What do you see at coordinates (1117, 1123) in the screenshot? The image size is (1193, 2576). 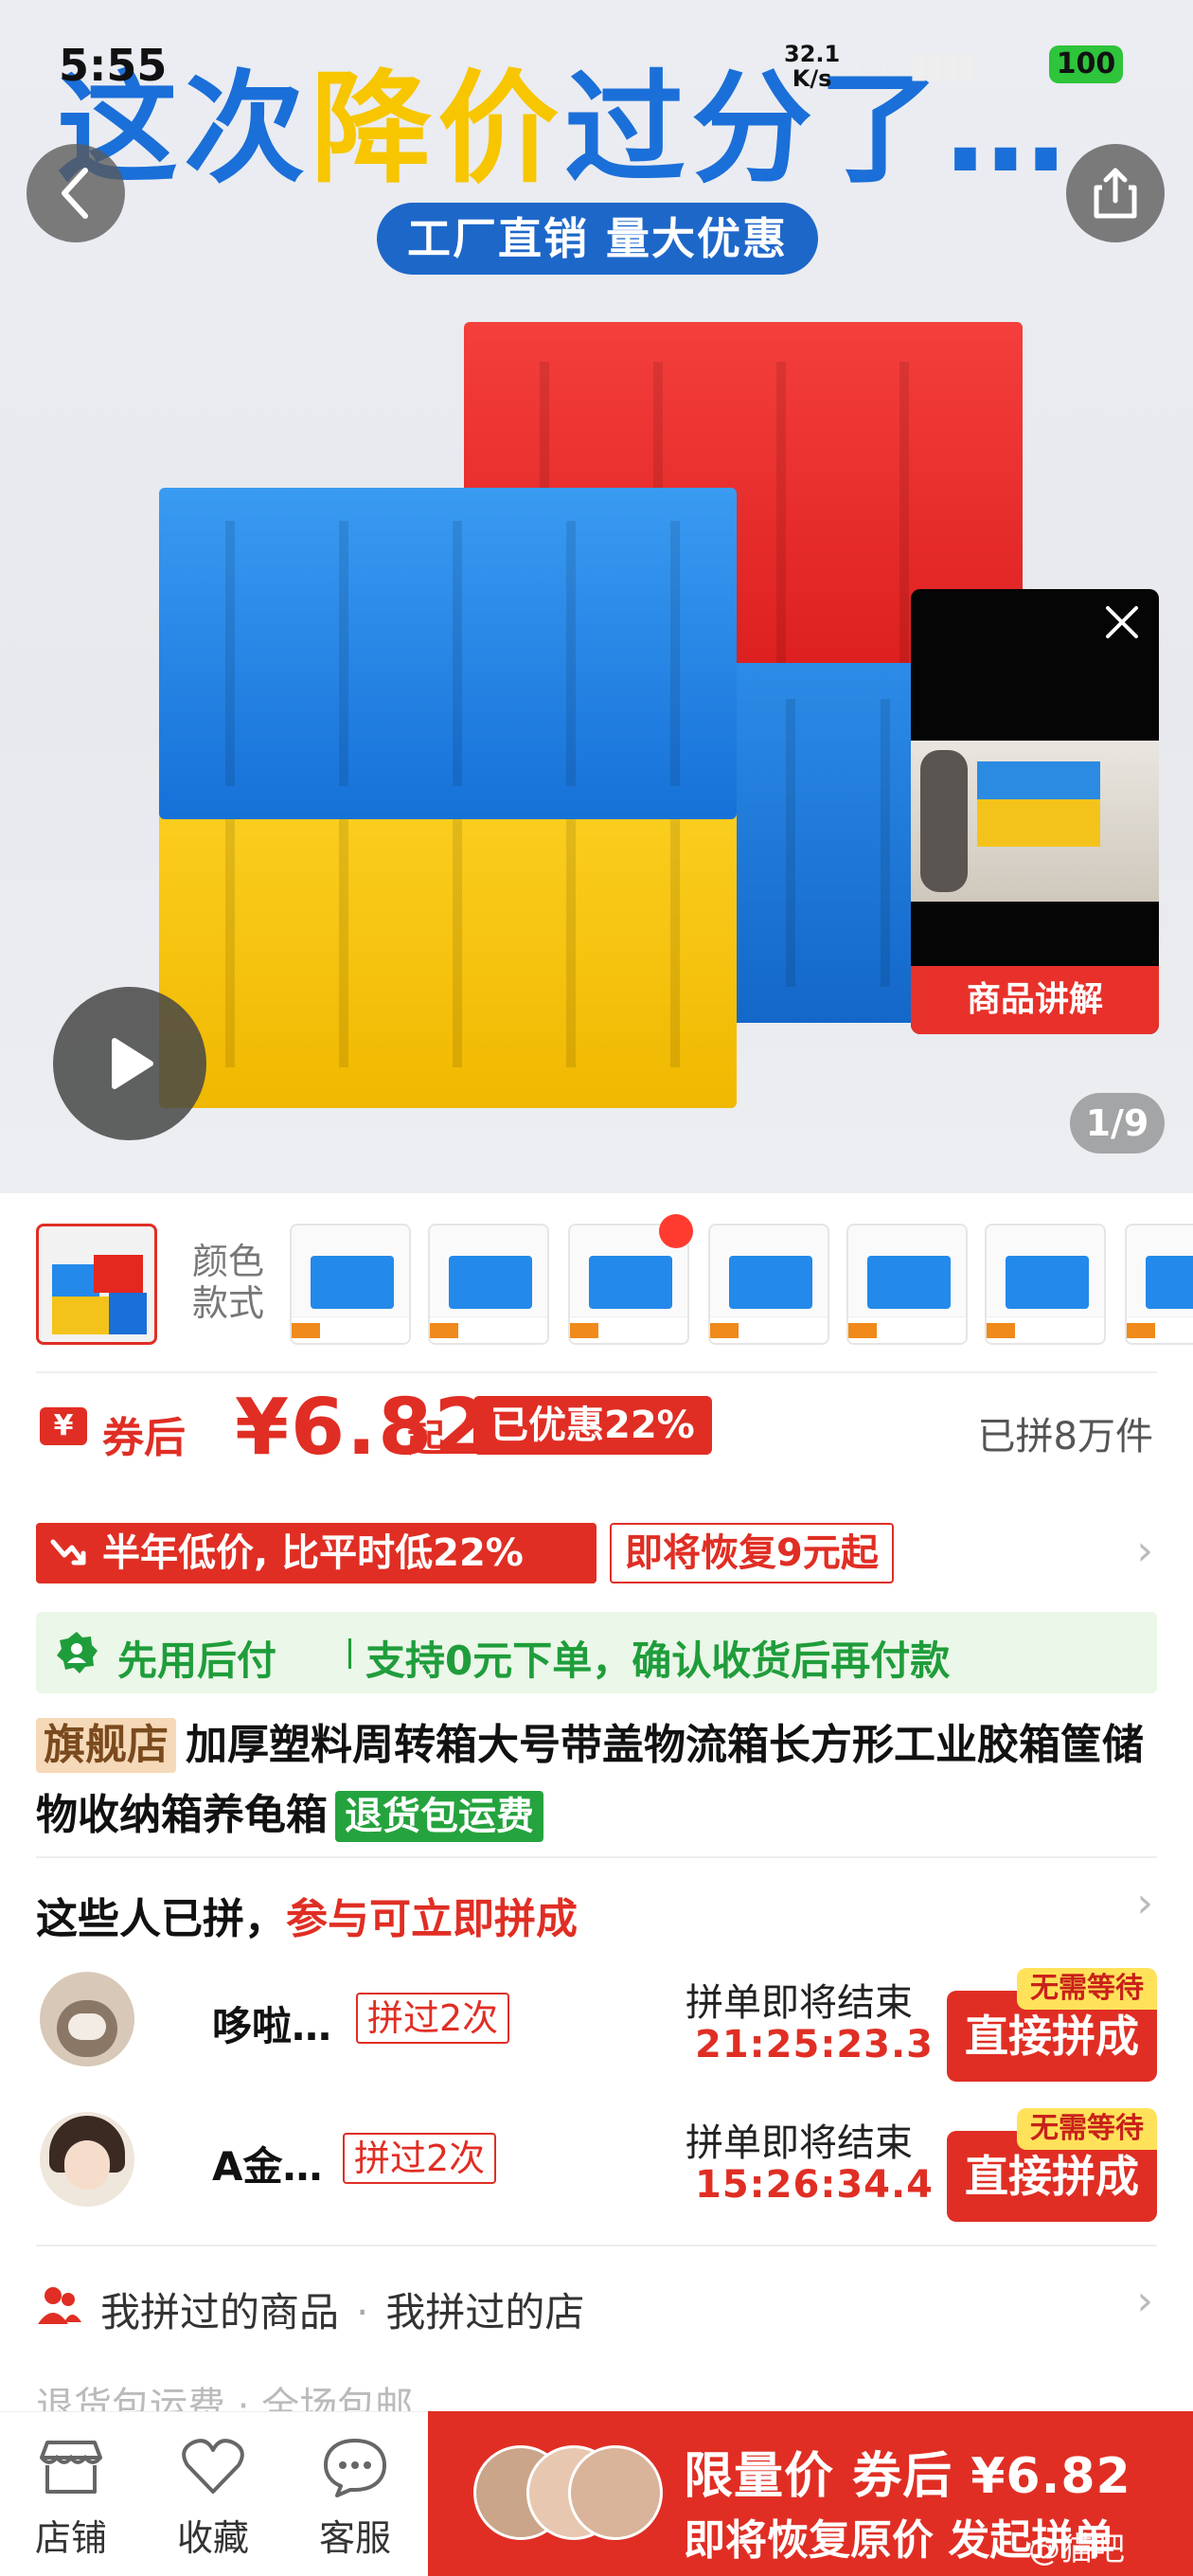 I see `image-page-indicator: 1/9` at bounding box center [1117, 1123].